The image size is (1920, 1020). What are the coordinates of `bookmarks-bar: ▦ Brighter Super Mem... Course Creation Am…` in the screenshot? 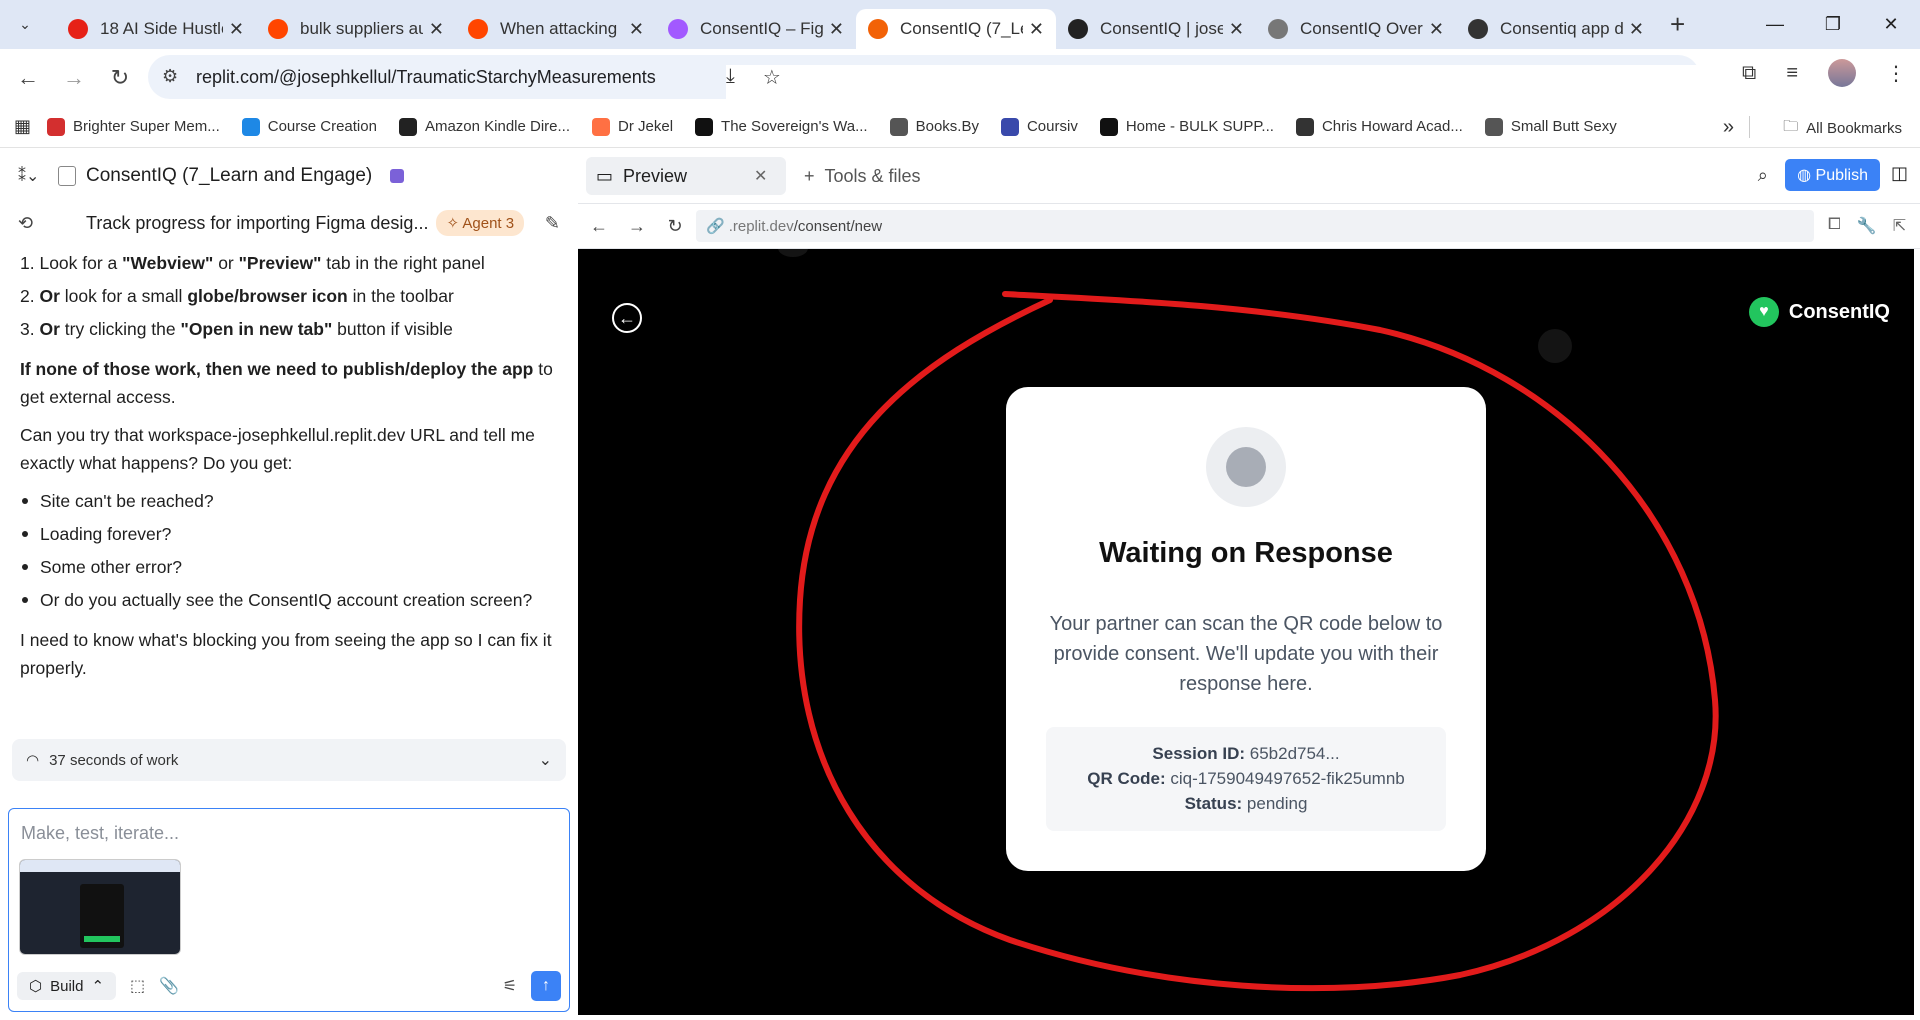 It's located at (960, 127).